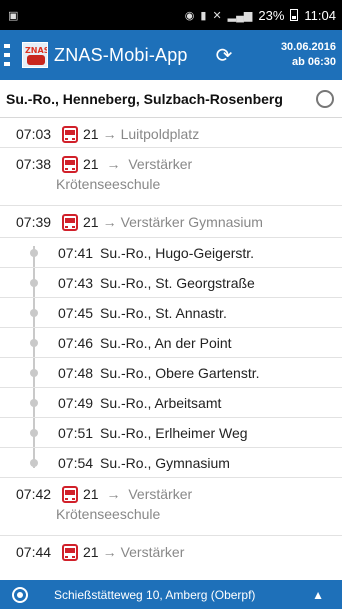 Image resolution: width=342 pixels, height=609 pixels. I want to click on stop-name: Su.-Ro., Hugo-Geigerstr., so click(177, 252).